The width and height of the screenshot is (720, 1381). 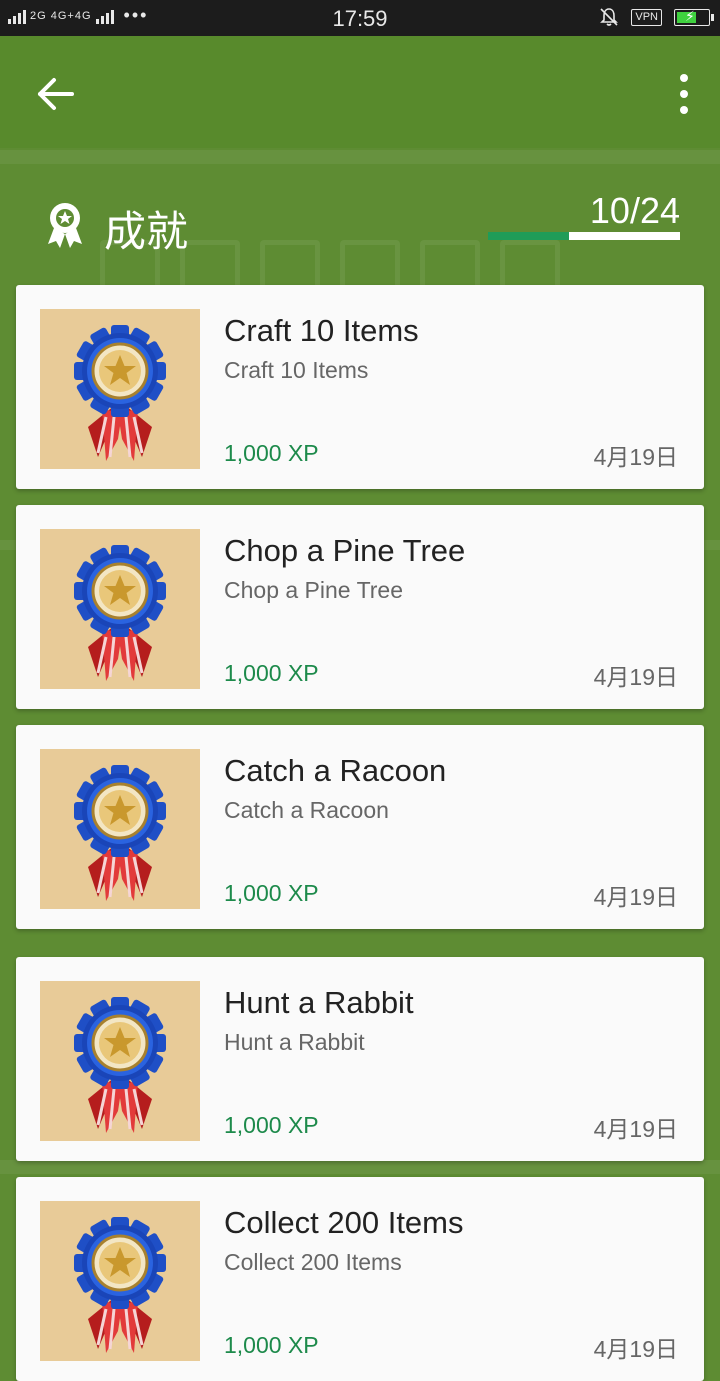 I want to click on achievement-description: Craft 10 Items, so click(x=296, y=370).